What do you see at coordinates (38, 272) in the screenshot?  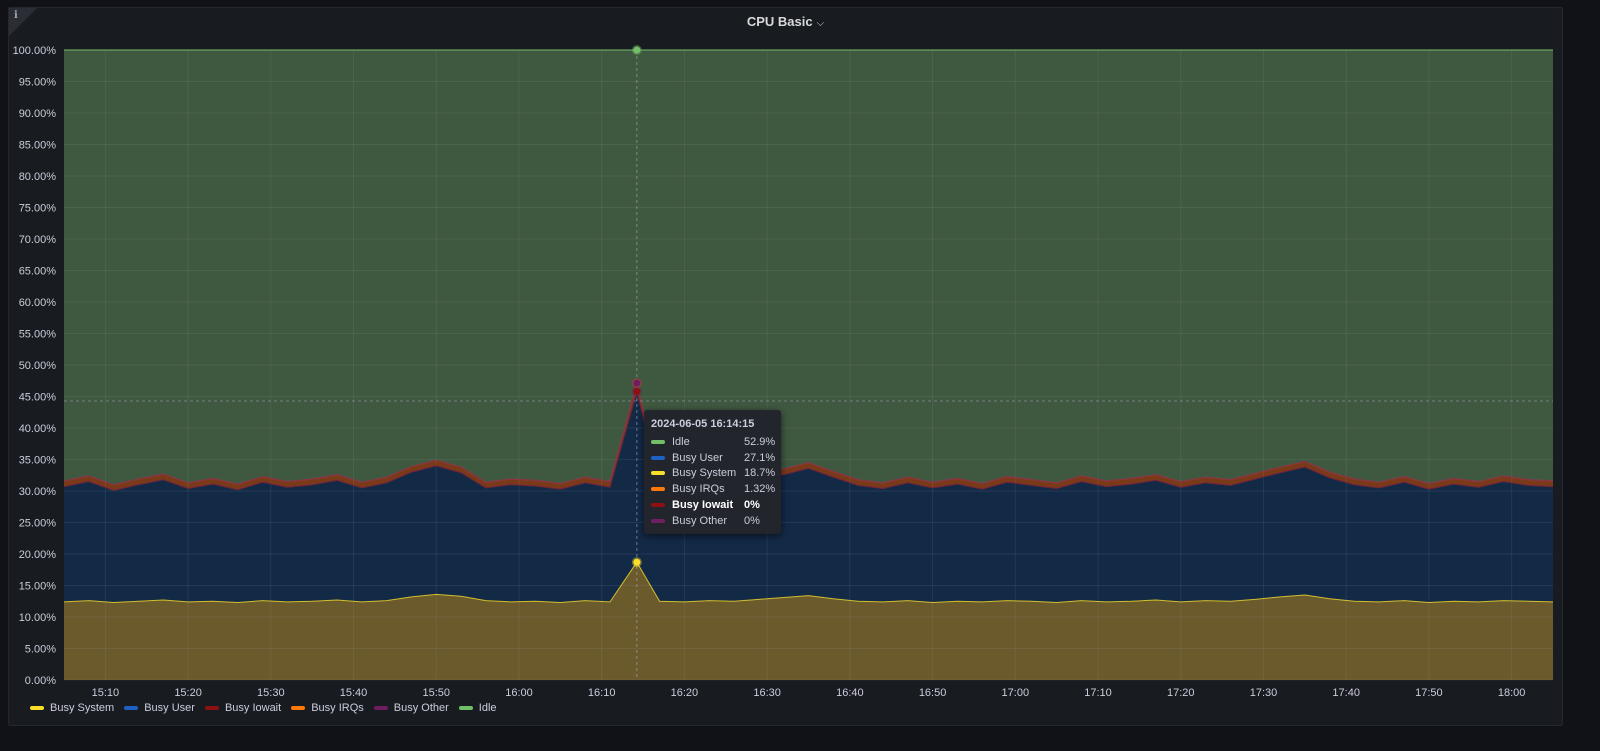 I see `y-tick-label: 65.00%` at bounding box center [38, 272].